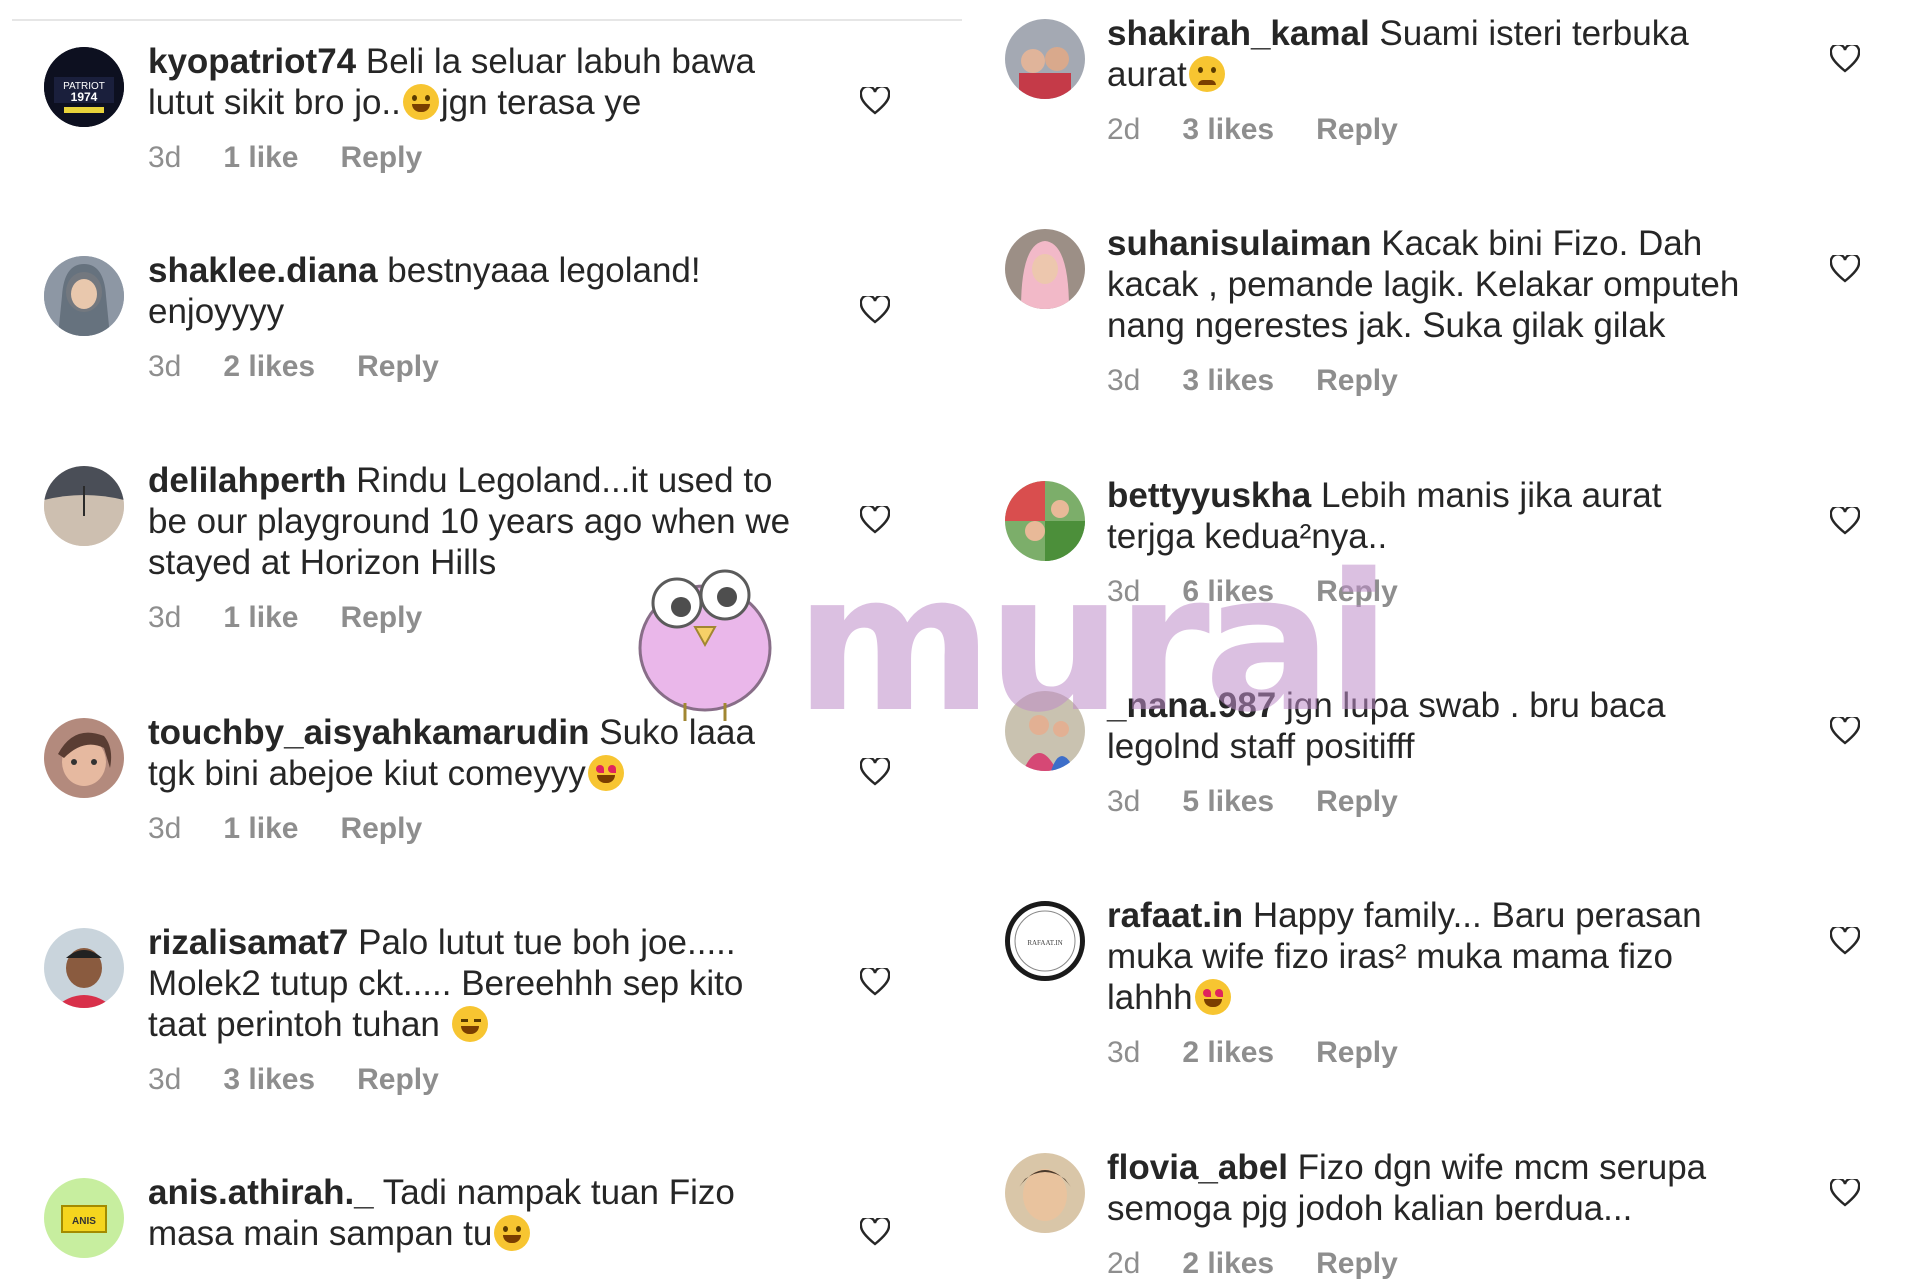 This screenshot has width=1920, height=1281. Describe the element at coordinates (1471, 705) in the screenshot. I see `comment-line: jgn lupa swab . bru baca` at that location.